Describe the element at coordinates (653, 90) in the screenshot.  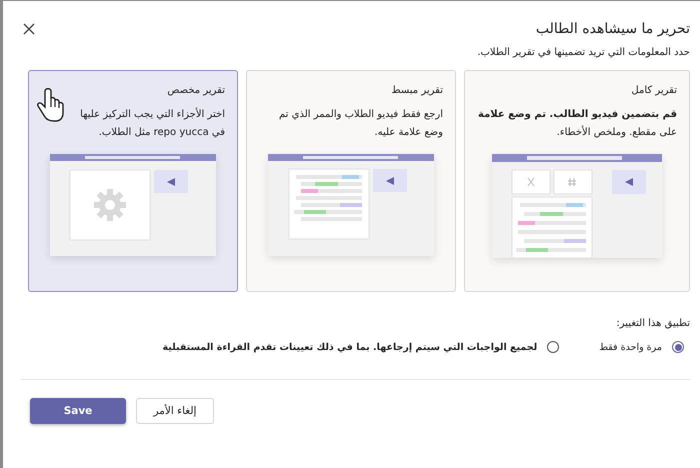
I see `card-title: تقرير كامل` at that location.